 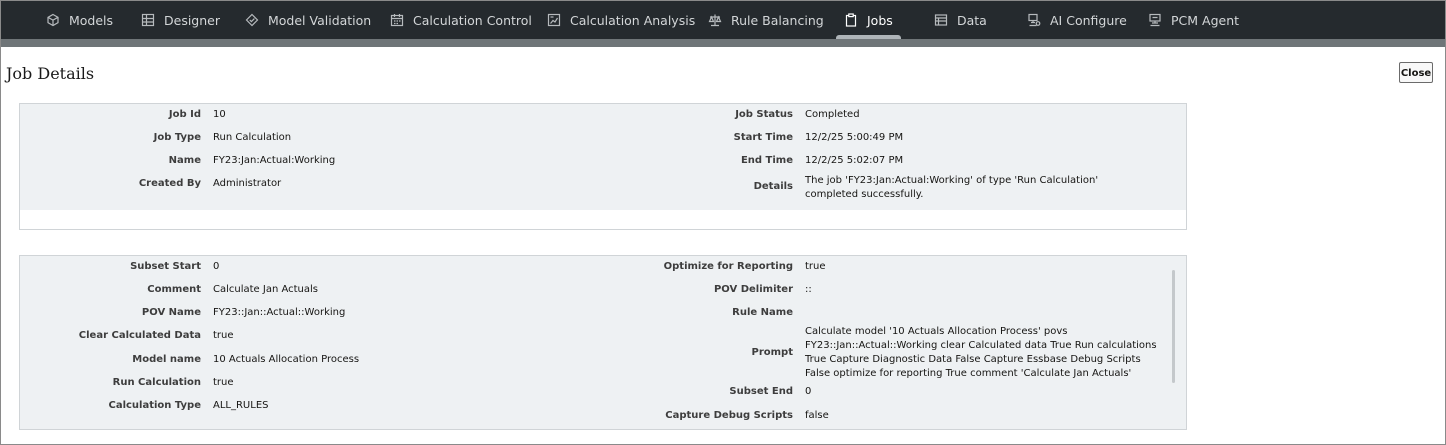 I want to click on optimize-for-reporting-label: Optimize for Reporting, so click(x=728, y=266).